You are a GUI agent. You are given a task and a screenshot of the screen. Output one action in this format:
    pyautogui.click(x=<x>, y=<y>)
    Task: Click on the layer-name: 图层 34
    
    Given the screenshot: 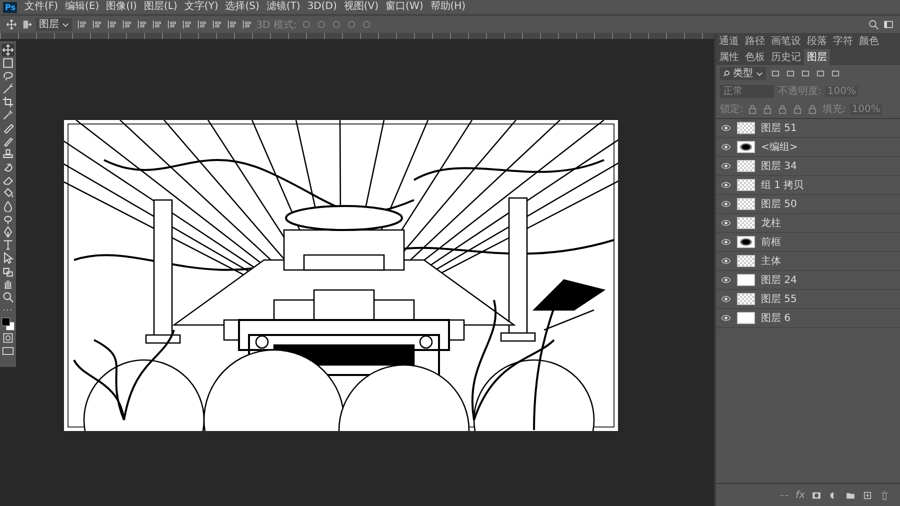 What is the action you would take?
    pyautogui.click(x=779, y=166)
    